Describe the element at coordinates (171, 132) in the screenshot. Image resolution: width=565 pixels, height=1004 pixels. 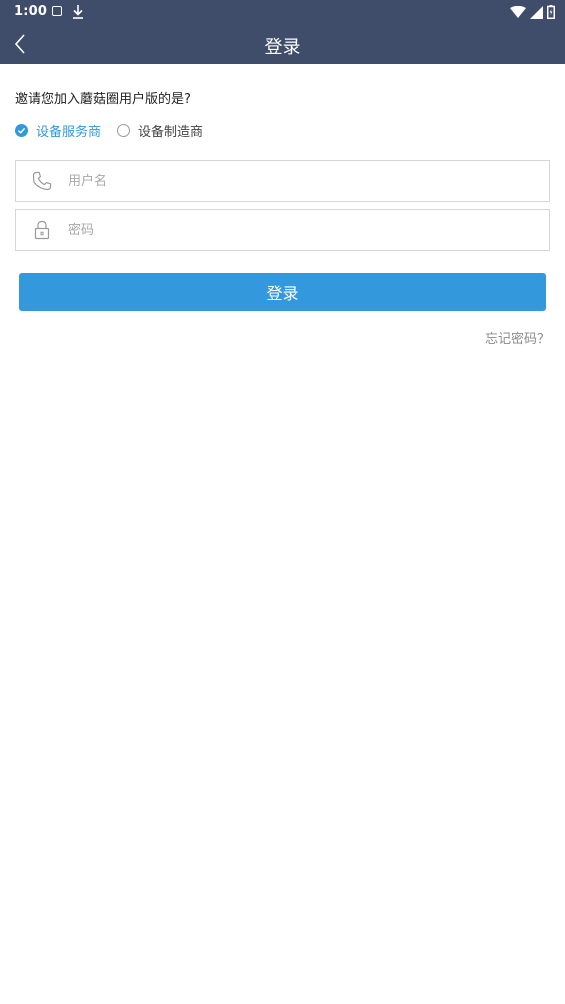
I see `radio-label-manufacturer: 设备制造商` at that location.